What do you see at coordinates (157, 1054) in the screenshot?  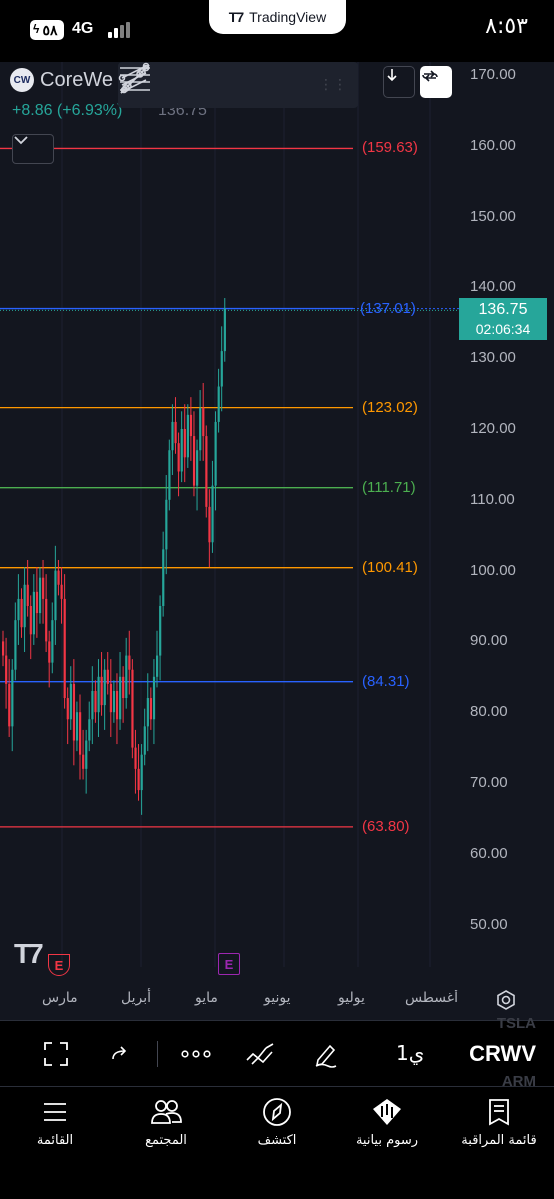 I see `toolbar-divider` at bounding box center [157, 1054].